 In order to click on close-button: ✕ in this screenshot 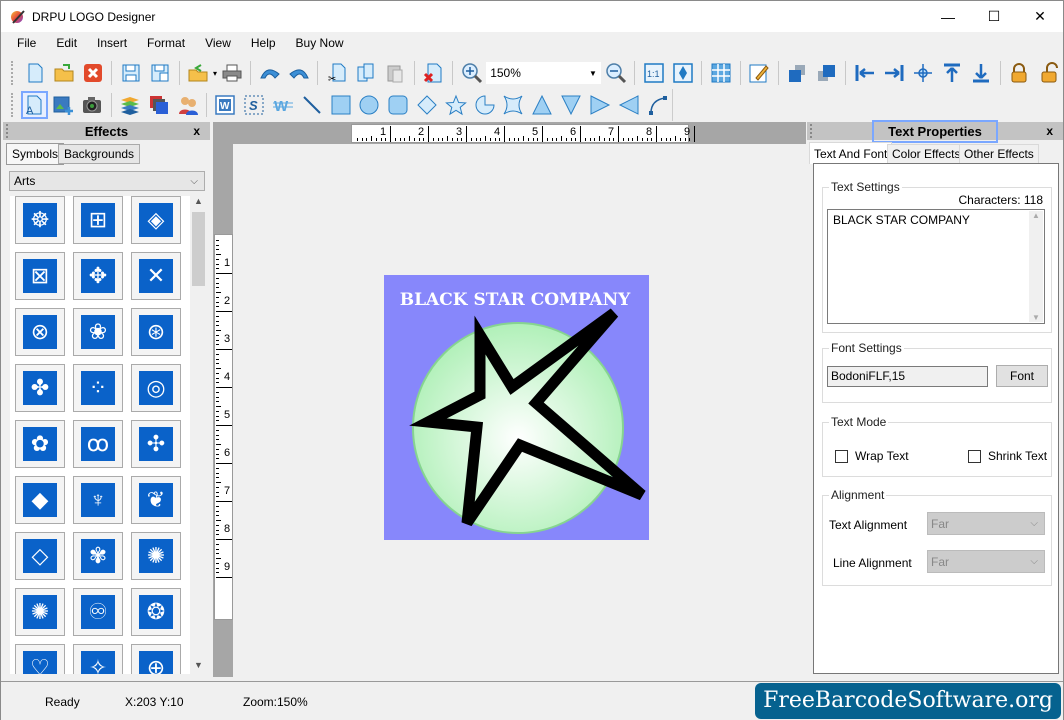, I will do `click(1040, 16)`.